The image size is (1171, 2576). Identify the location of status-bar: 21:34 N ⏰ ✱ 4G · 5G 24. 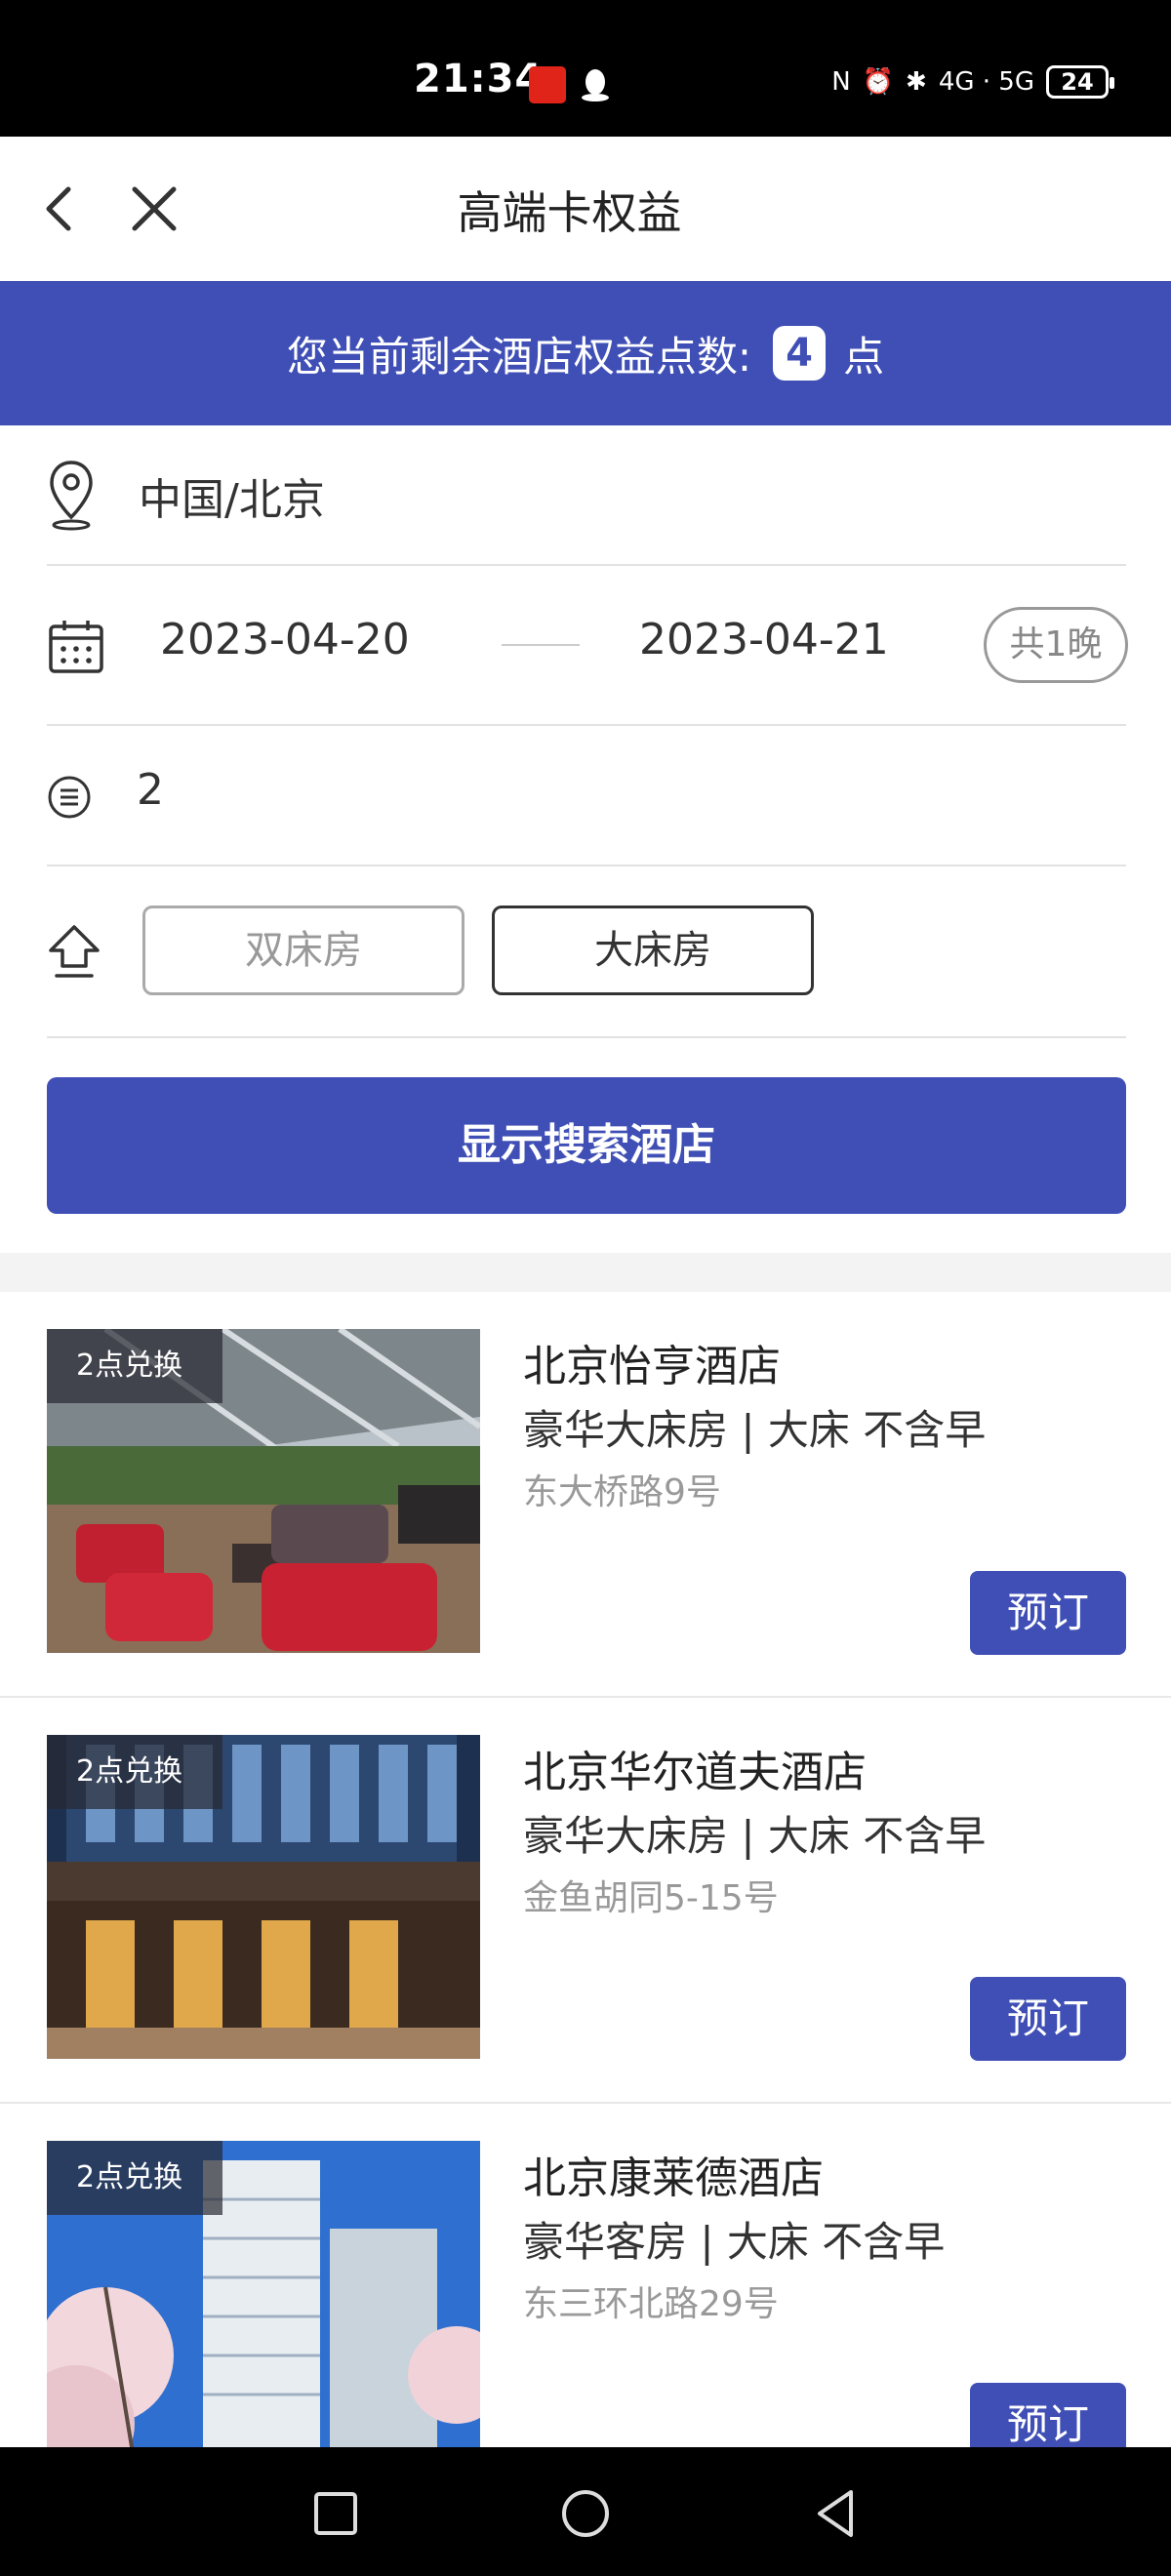
(585, 68).